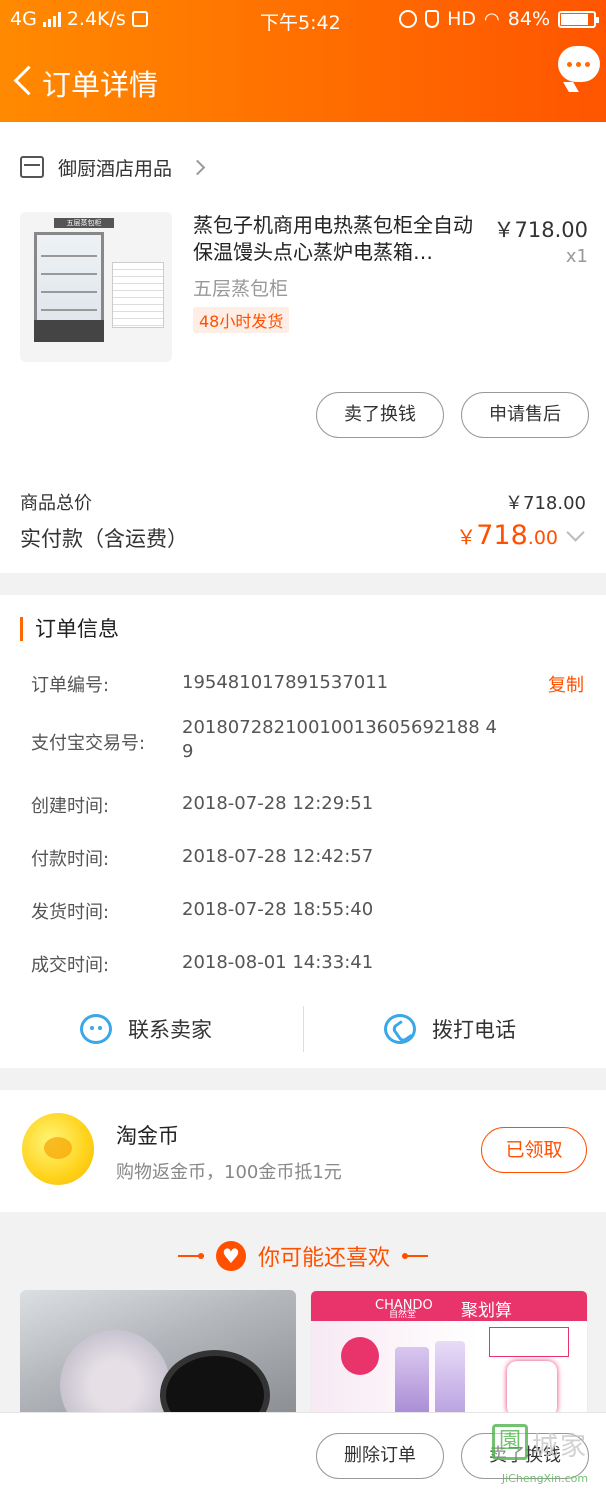 The width and height of the screenshot is (606, 1500). I want to click on site-watermark: 園 城家 JiChengXin.com, so click(546, 1460).